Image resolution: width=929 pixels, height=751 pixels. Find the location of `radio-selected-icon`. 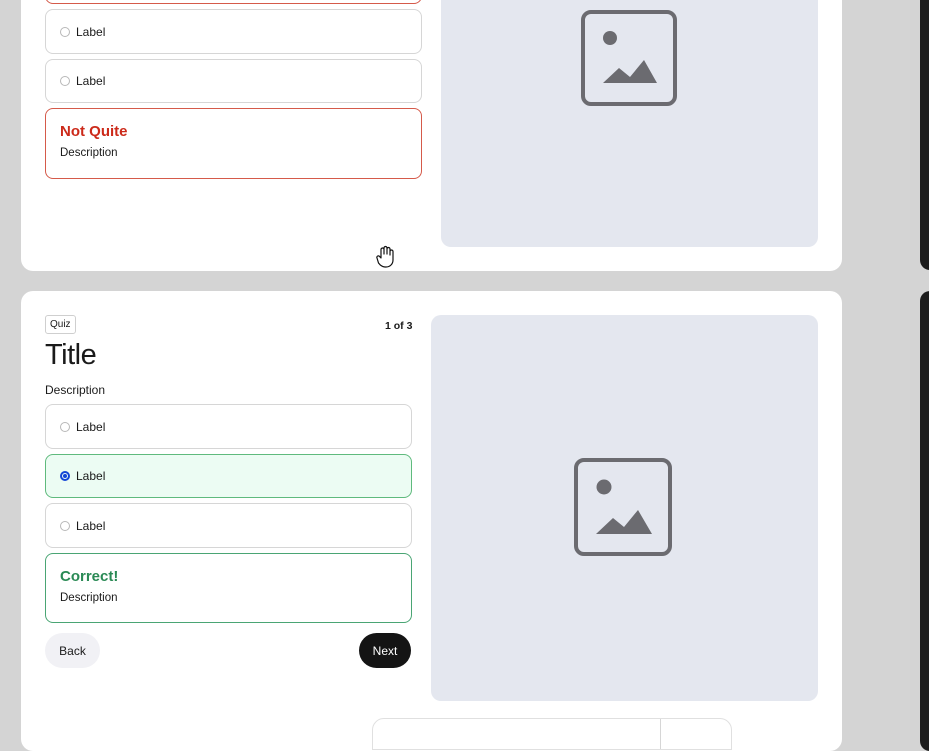

radio-selected-icon is located at coordinates (65, 476).